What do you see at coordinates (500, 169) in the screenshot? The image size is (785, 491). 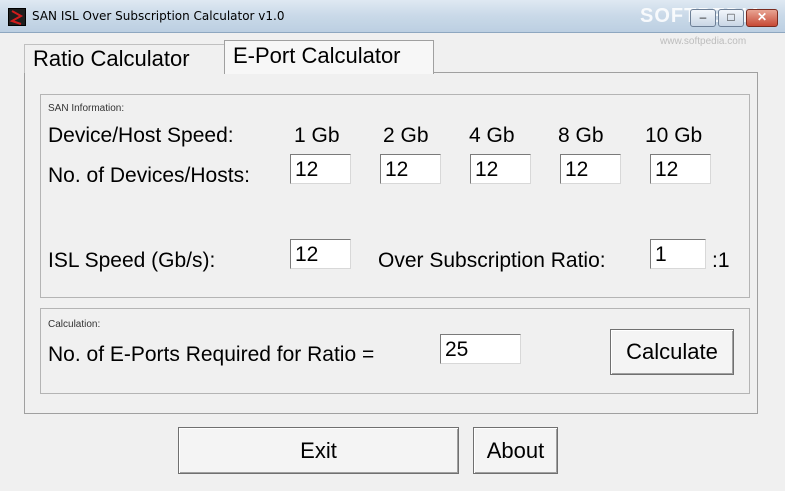 I see `devices-4gb-input: 12` at bounding box center [500, 169].